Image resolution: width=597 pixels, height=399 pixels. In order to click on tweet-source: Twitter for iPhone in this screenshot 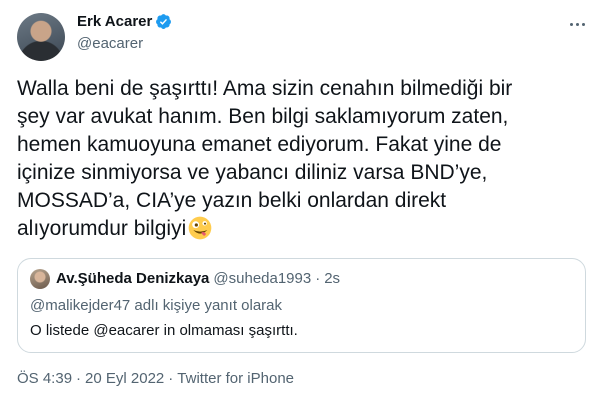, I will do `click(235, 378)`.